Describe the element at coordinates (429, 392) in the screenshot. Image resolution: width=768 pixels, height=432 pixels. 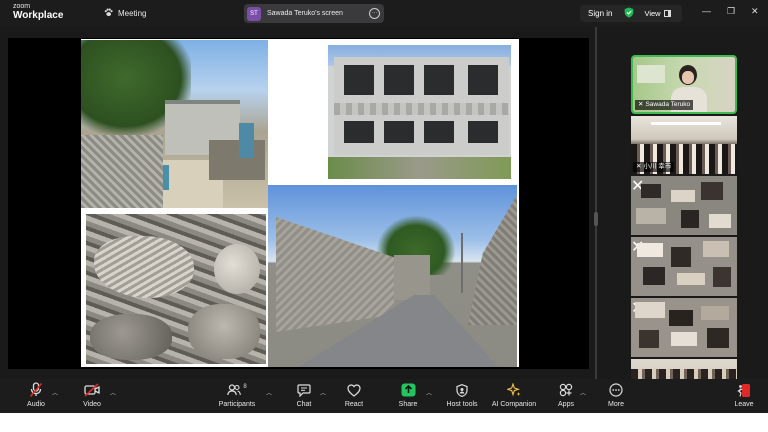
I see `share-options-chevron-icon: ︿` at that location.